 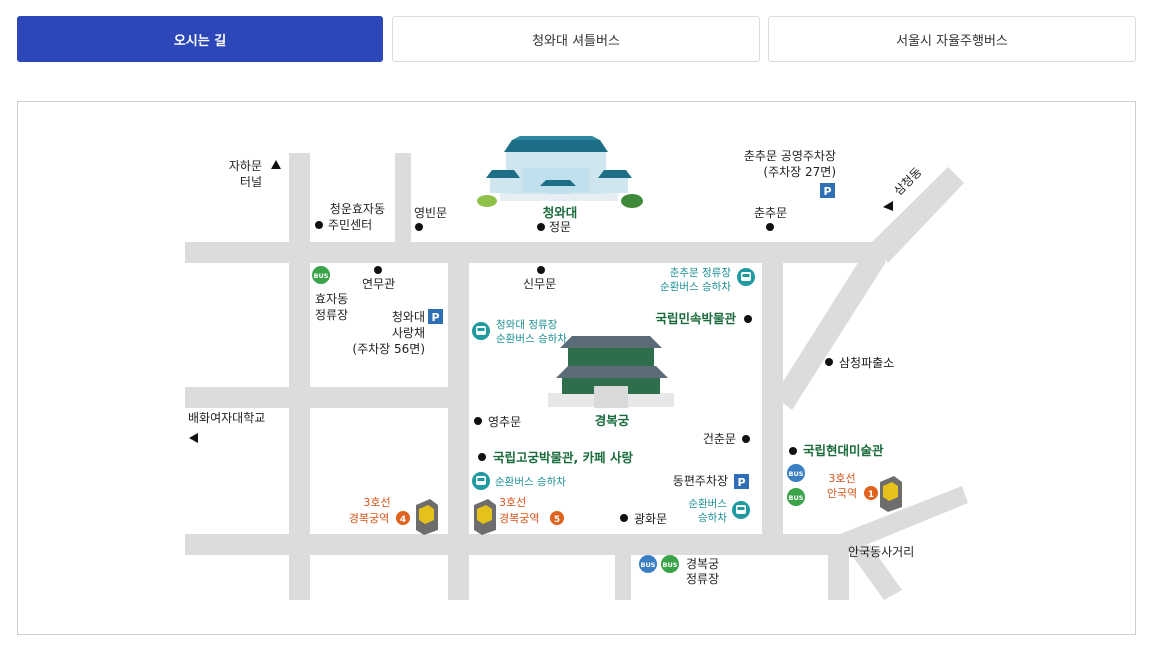 What do you see at coordinates (299, 376) in the screenshot?
I see `road-west-vertical` at bounding box center [299, 376].